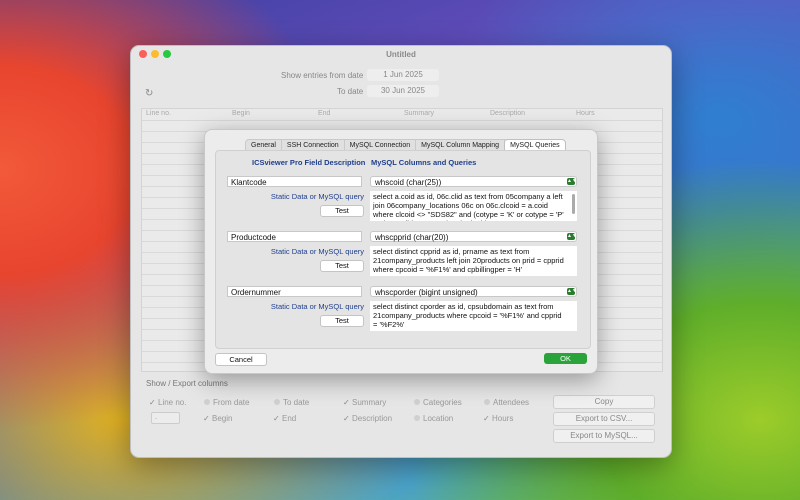 The width and height of the screenshot is (800, 500). What do you see at coordinates (412, 237) in the screenshot?
I see `column-popup-value: whscpprid (char(20))` at bounding box center [412, 237].